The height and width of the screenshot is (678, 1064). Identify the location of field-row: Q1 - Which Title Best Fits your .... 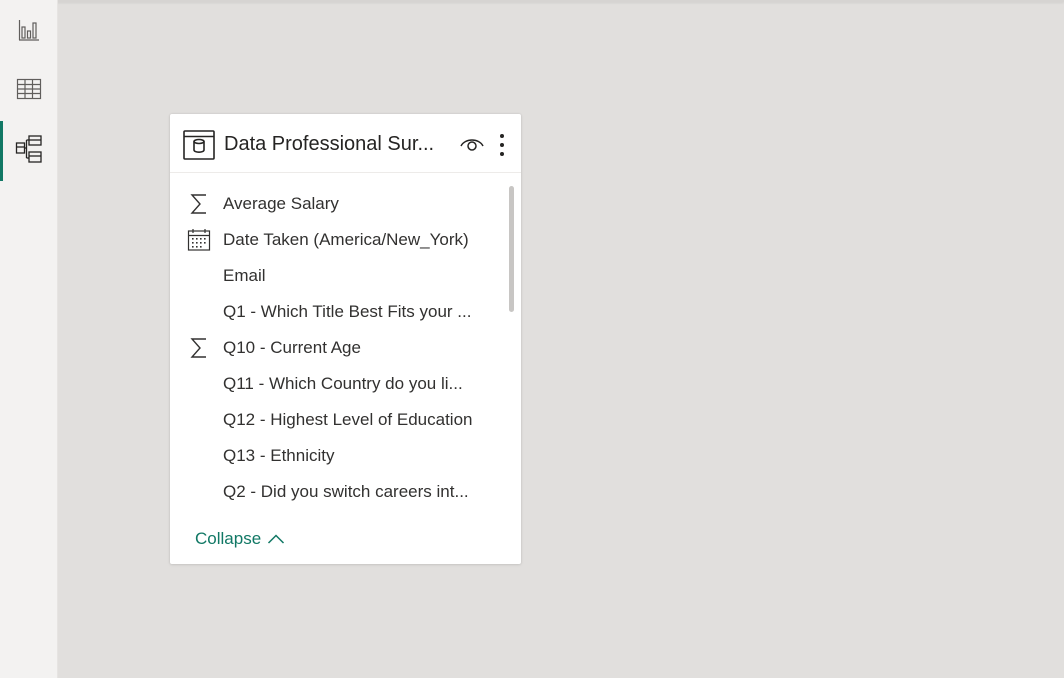
(338, 312).